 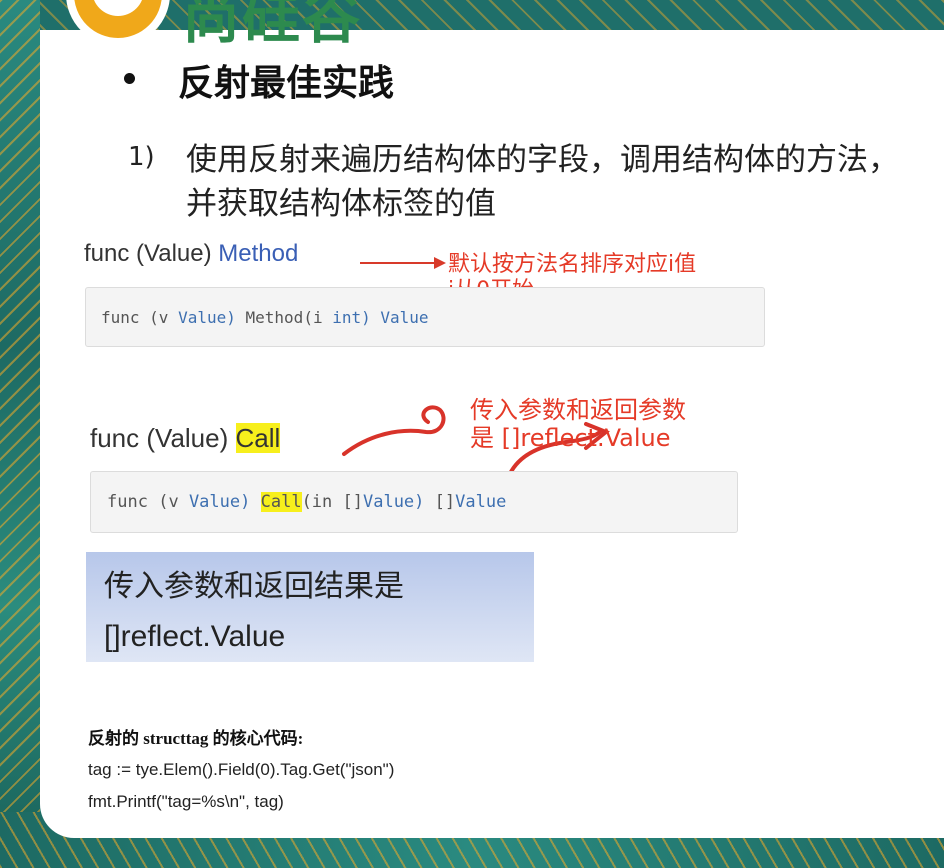 What do you see at coordinates (351, 317) in the screenshot?
I see `code-param-type: int)` at bounding box center [351, 317].